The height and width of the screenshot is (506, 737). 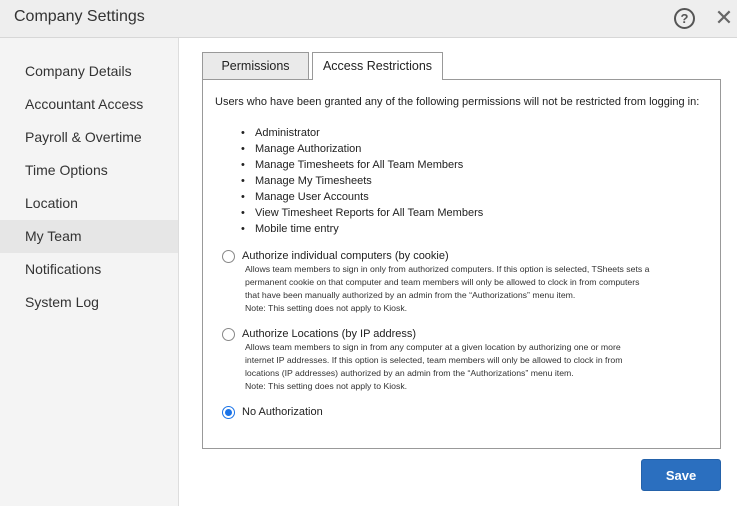 What do you see at coordinates (329, 334) in the screenshot?
I see `option-label-authorize-locations: Authorize Locations (by IP address)` at bounding box center [329, 334].